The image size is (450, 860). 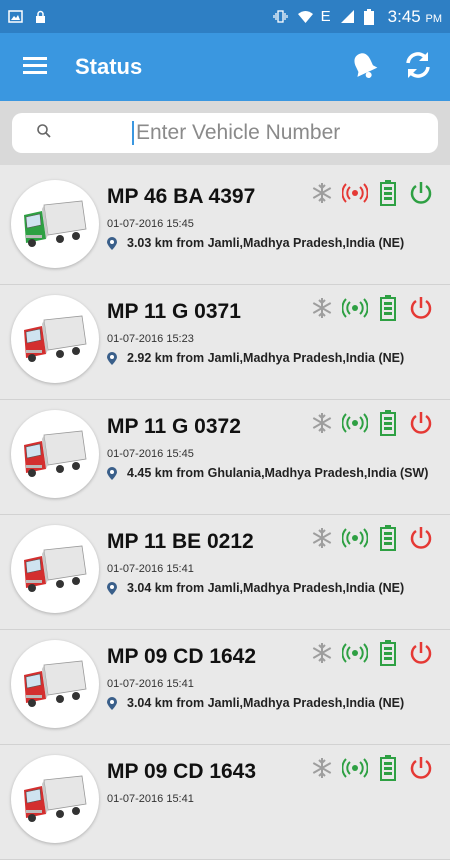 What do you see at coordinates (305, 16) in the screenshot?
I see `wifi-icon` at bounding box center [305, 16].